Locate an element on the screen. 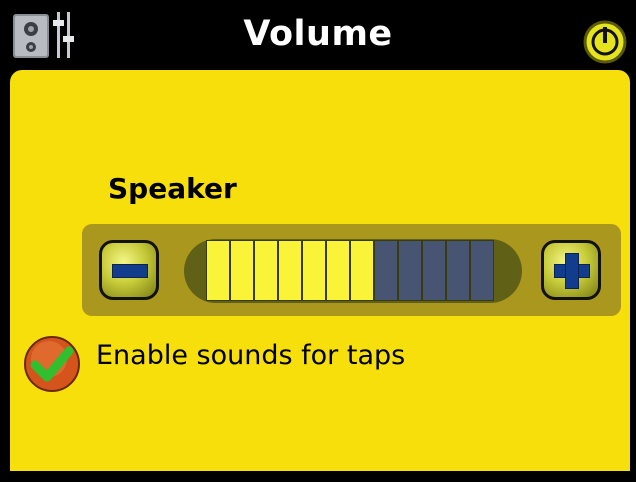  tap-sounds-label: Enable sounds for taps is located at coordinates (250, 355).